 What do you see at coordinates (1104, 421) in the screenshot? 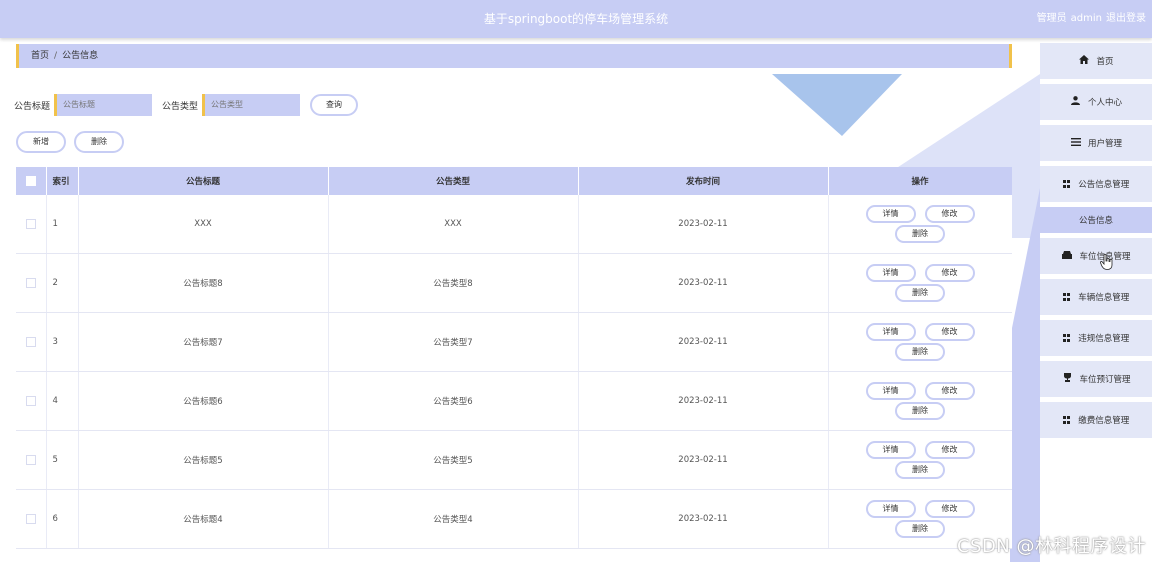
I see `sidebar-item-label: 缴费信息管理` at bounding box center [1104, 421].